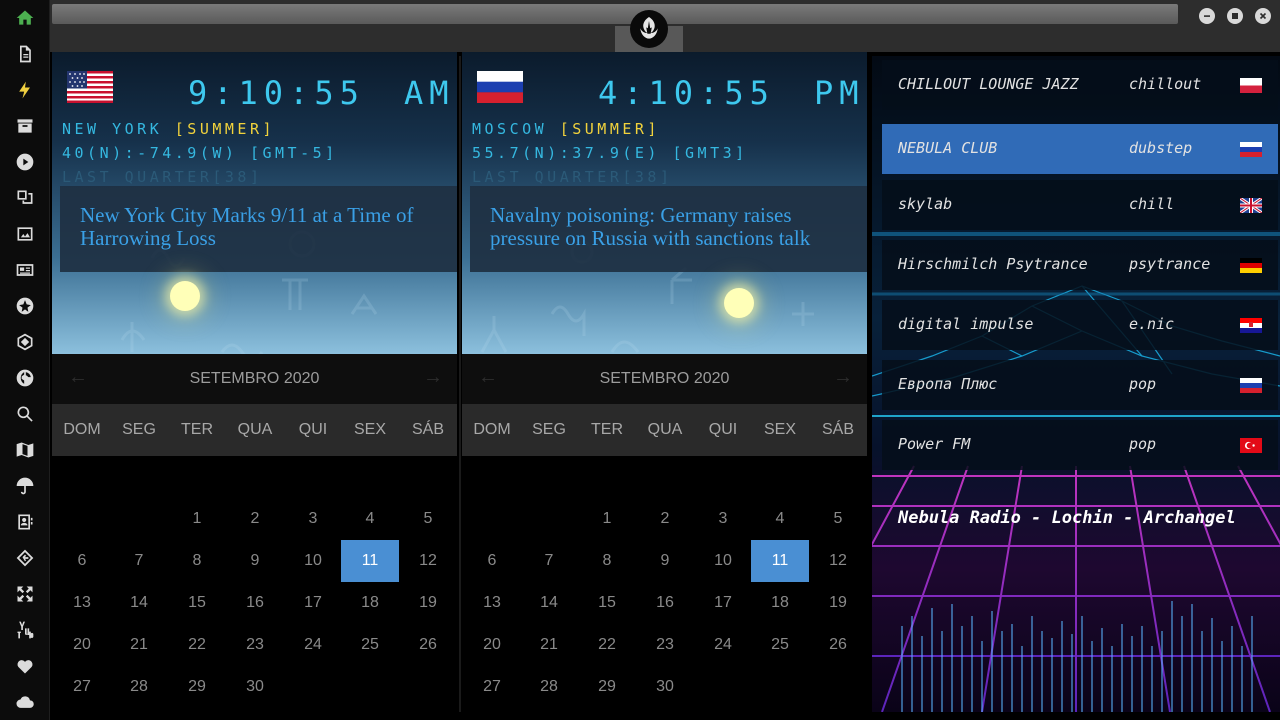 This screenshot has width=1280, height=720. What do you see at coordinates (25, 270) in the screenshot?
I see `newspaper-icon` at bounding box center [25, 270].